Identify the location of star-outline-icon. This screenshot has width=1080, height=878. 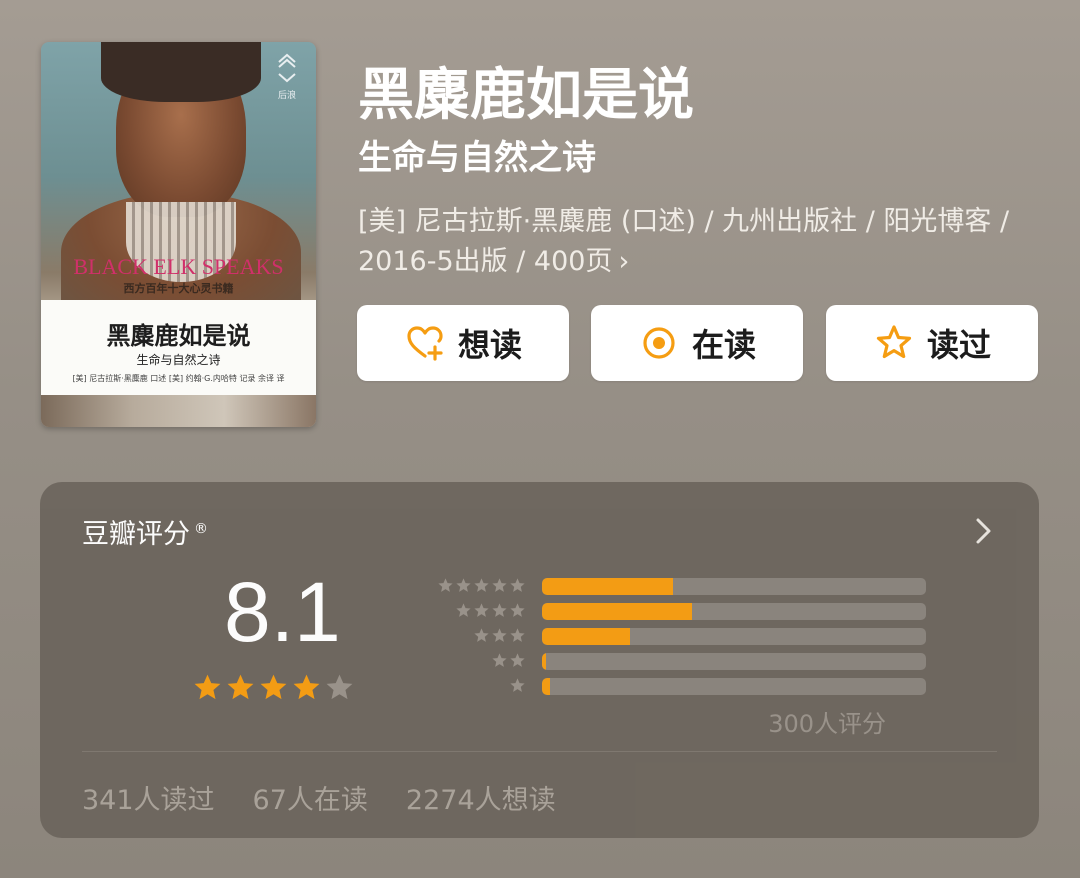
(894, 342).